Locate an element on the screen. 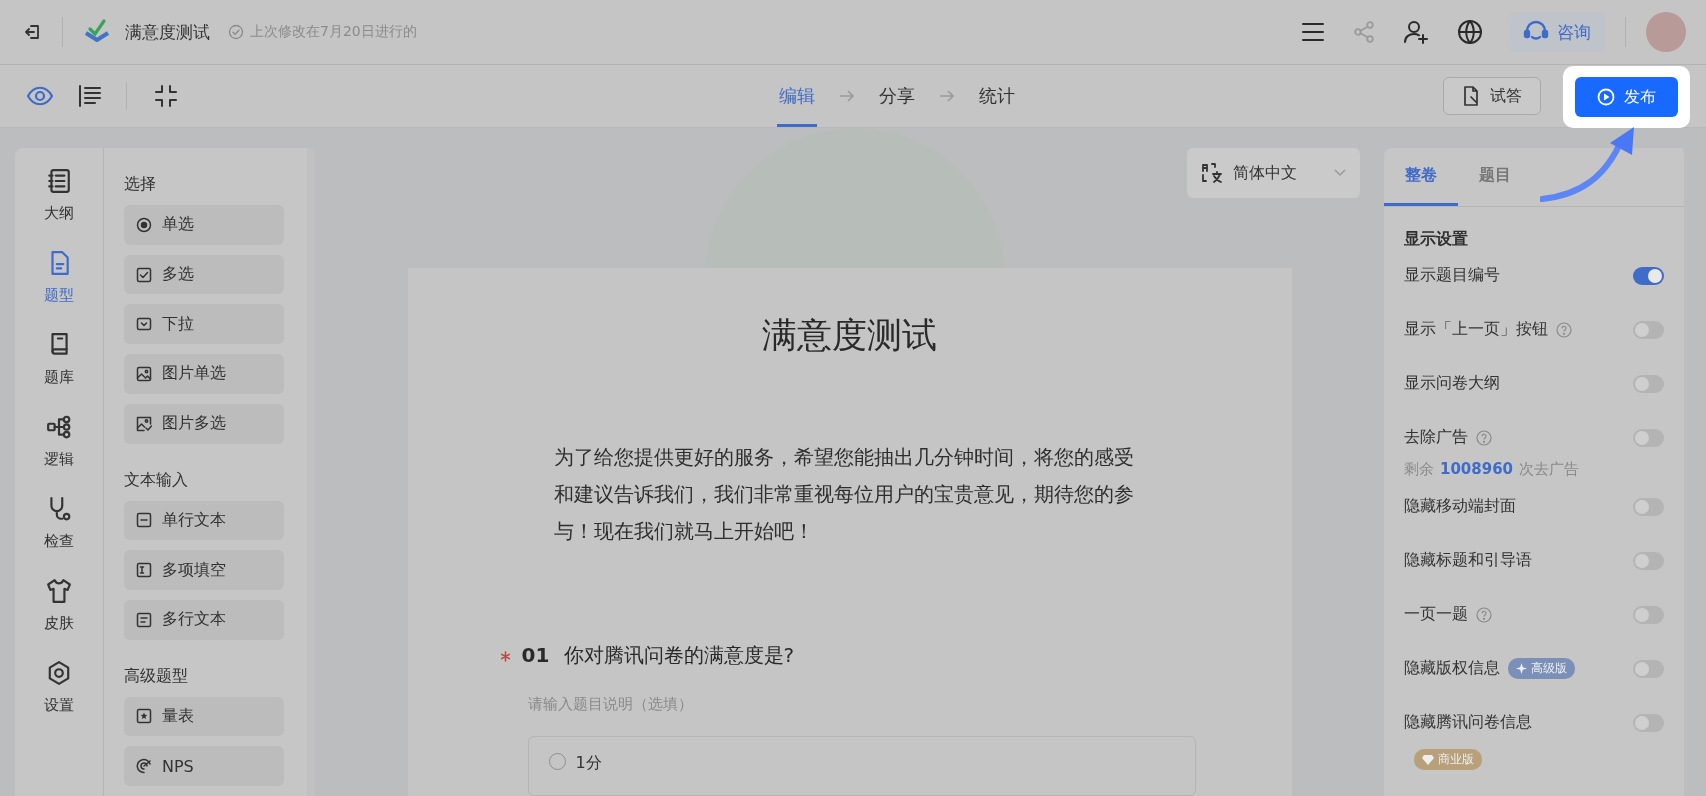 This screenshot has height=796, width=1706. add-user-icon is located at coordinates (1416, 32).